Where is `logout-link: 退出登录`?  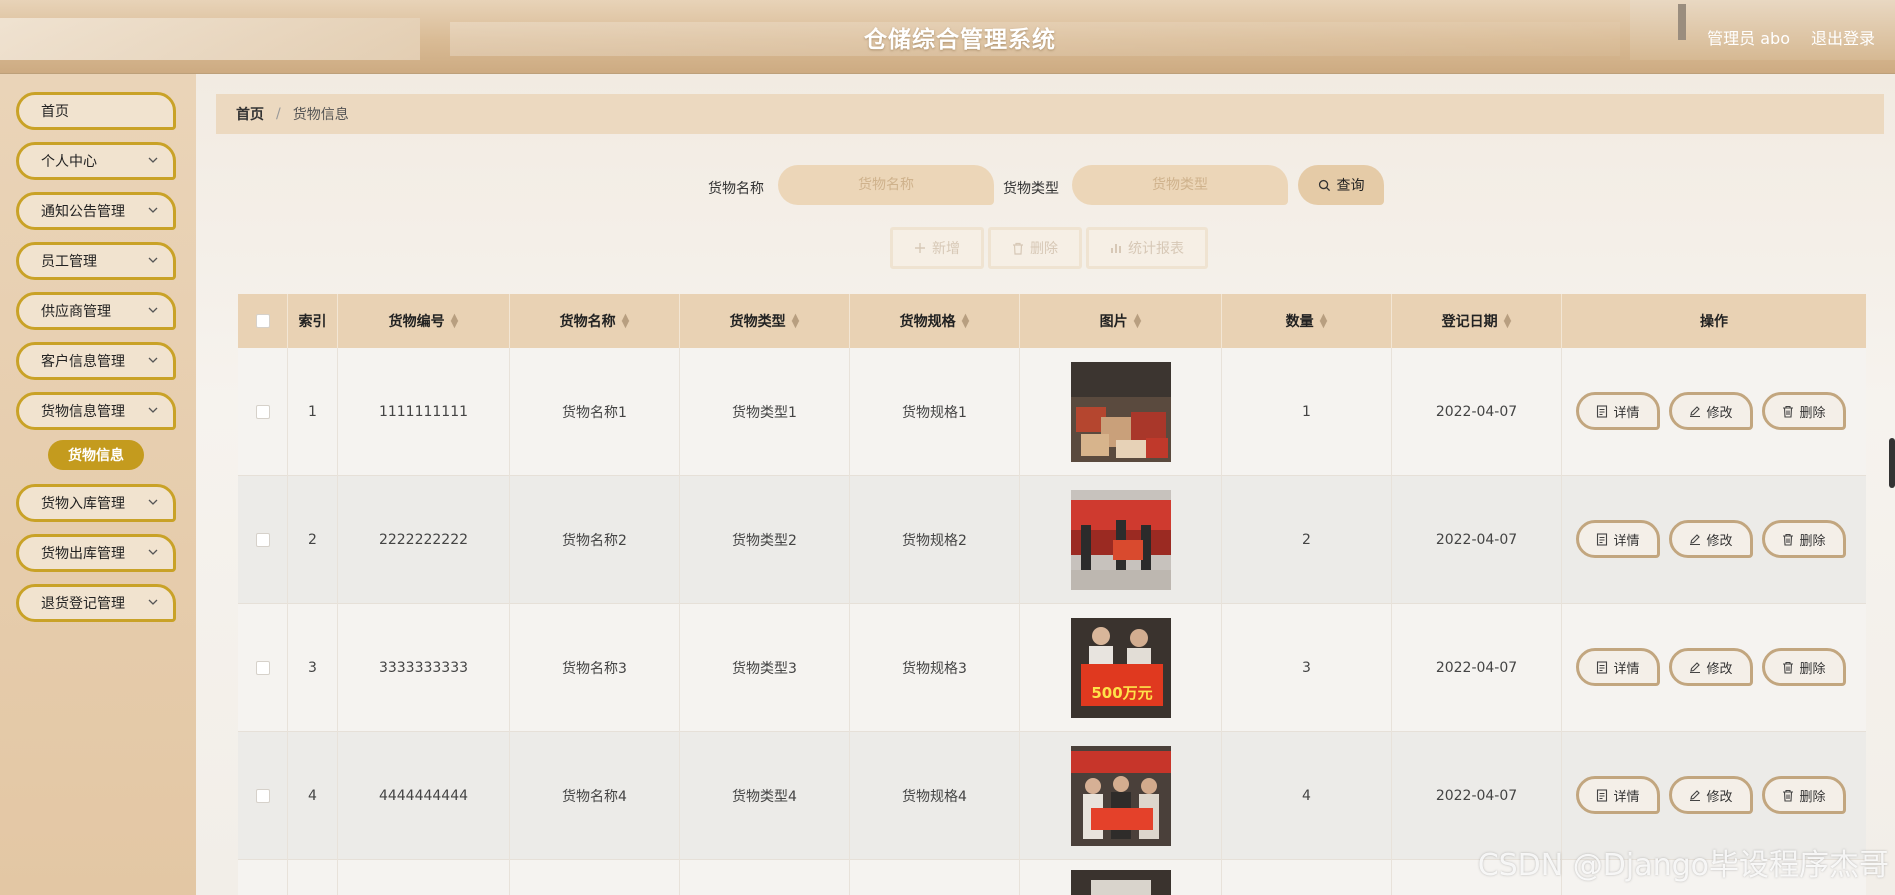
logout-link: 退出登录 is located at coordinates (1843, 37).